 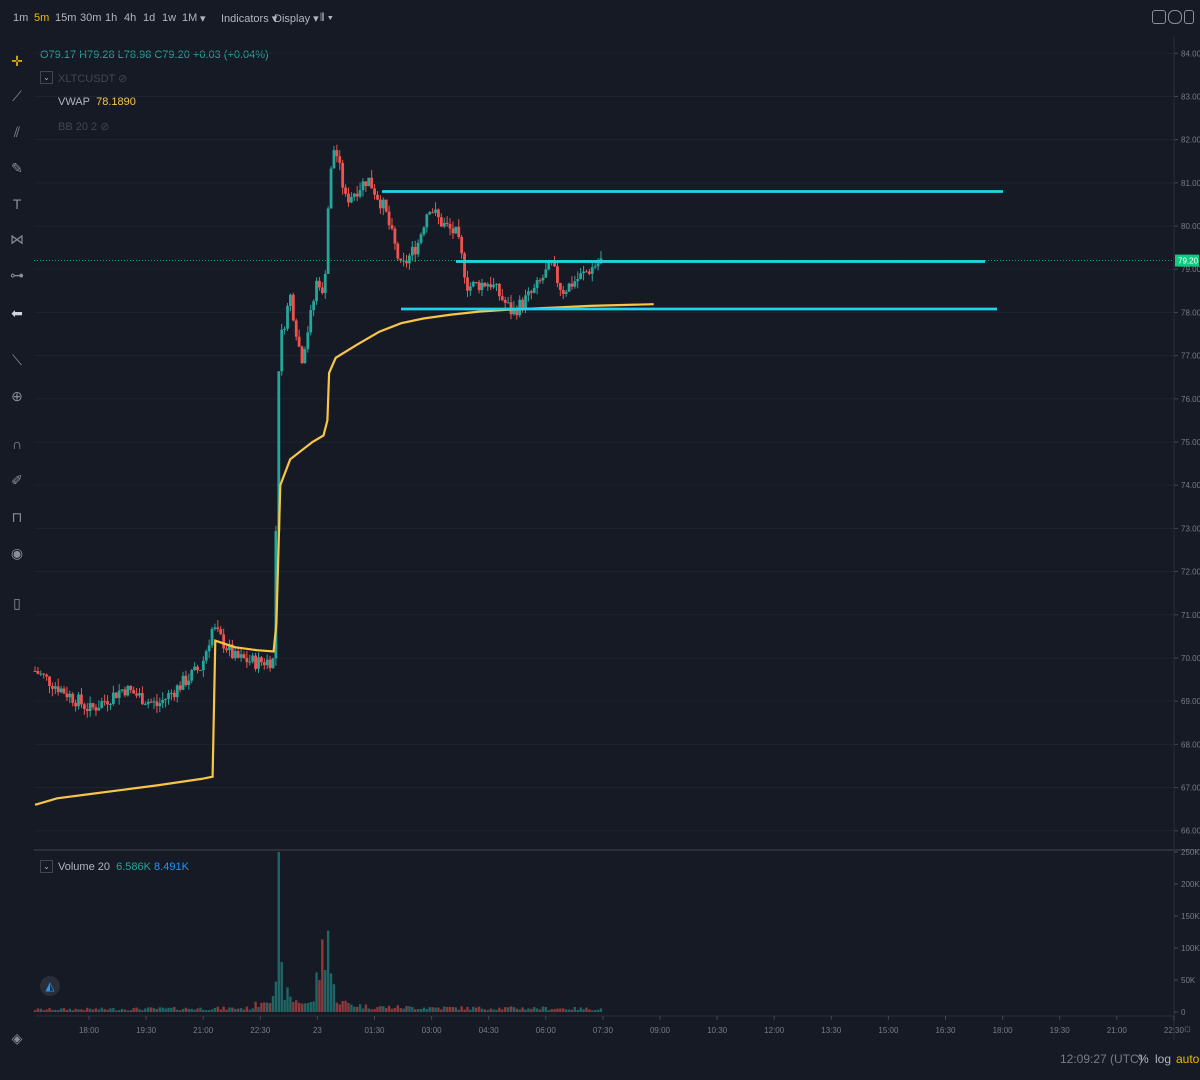 What do you see at coordinates (1190, 884) in the screenshot?
I see `volume-tick-label: 200K` at bounding box center [1190, 884].